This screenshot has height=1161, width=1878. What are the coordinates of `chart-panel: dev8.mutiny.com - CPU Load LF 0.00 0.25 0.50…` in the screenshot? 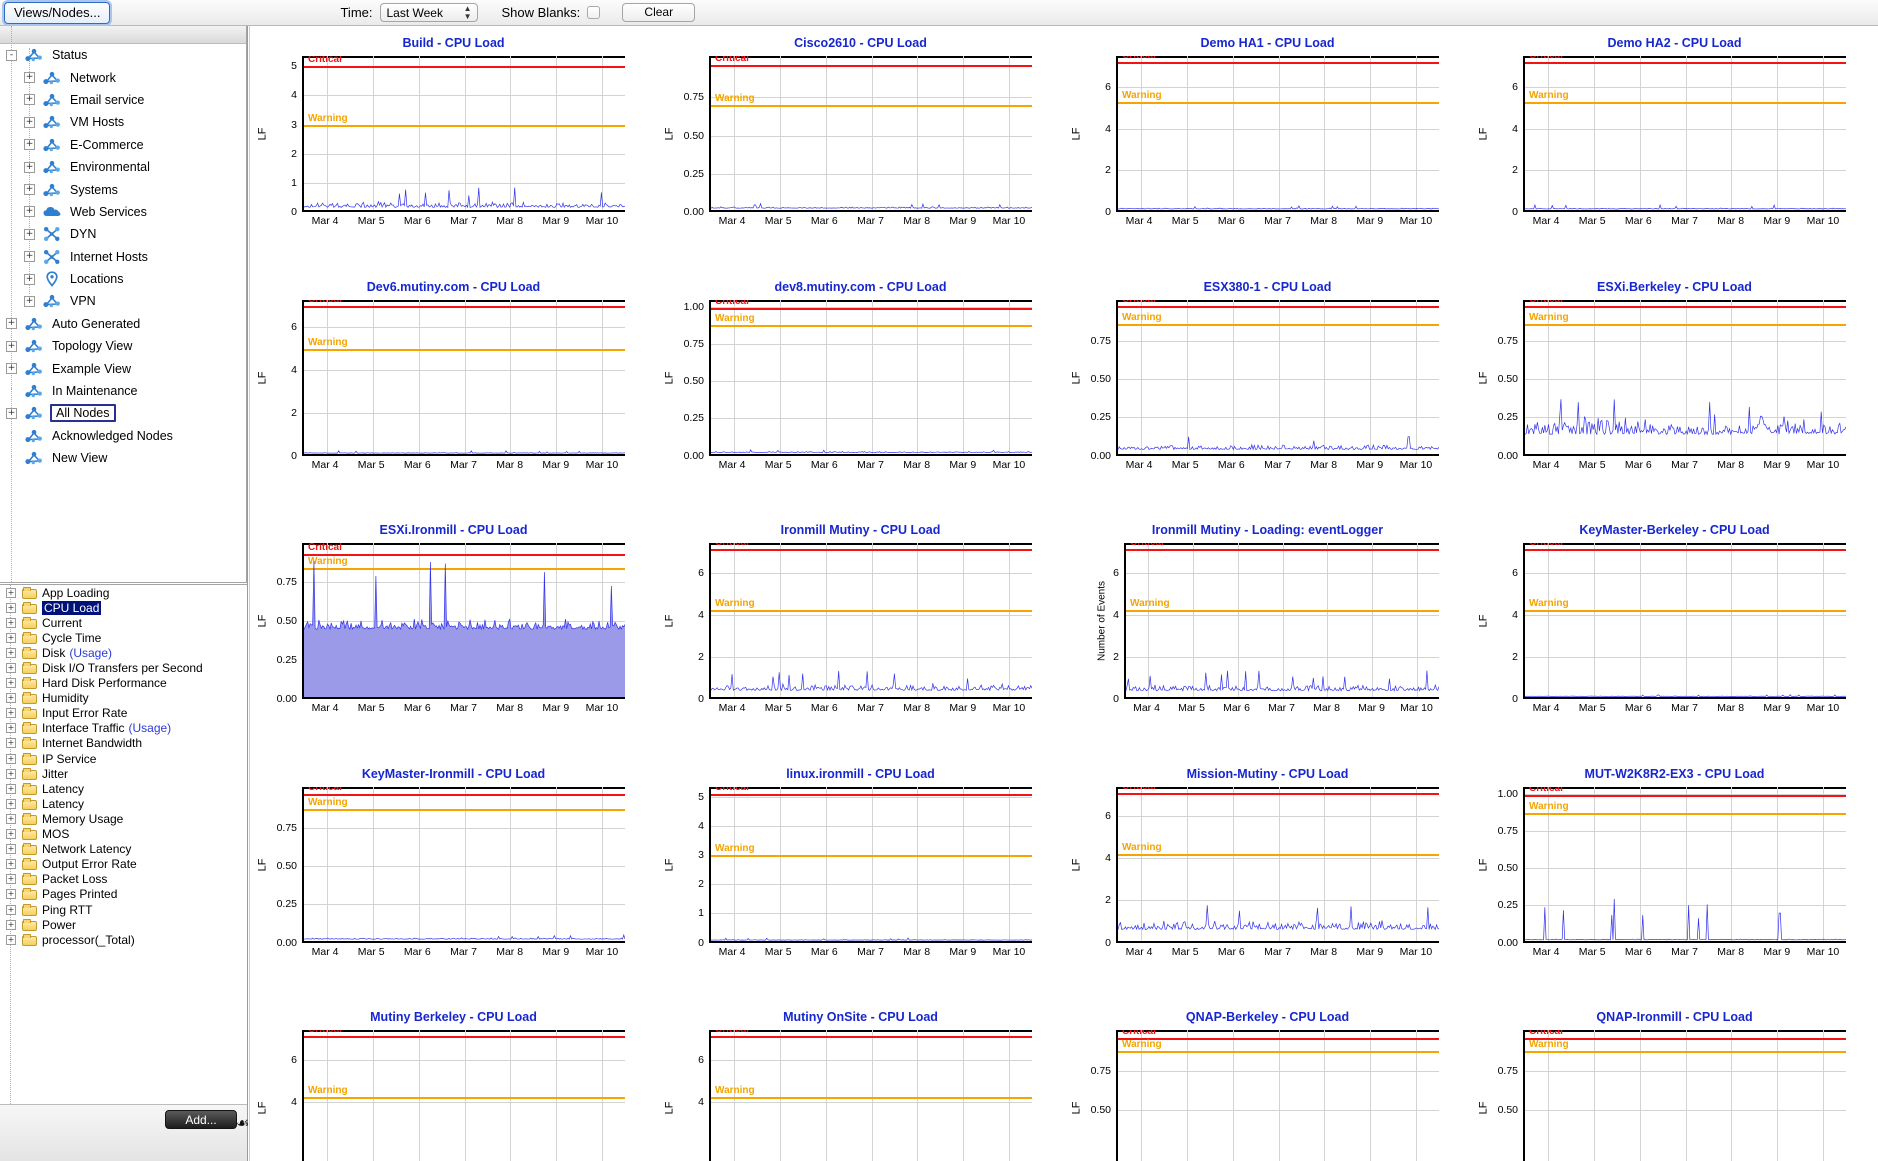 It's located at (860, 394).